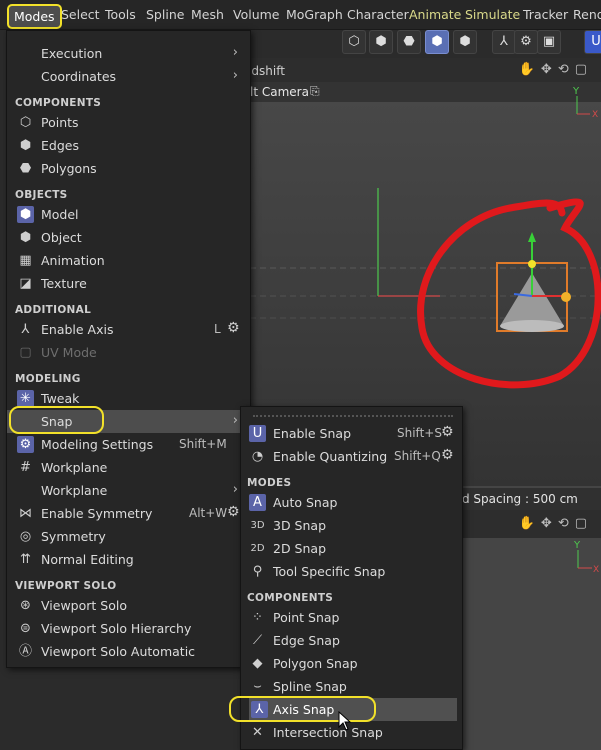  What do you see at coordinates (351, 456) in the screenshot?
I see `menu-item-enable-quantizing: ◔ Enable Quantizing Shift+Q ⚙` at bounding box center [351, 456].